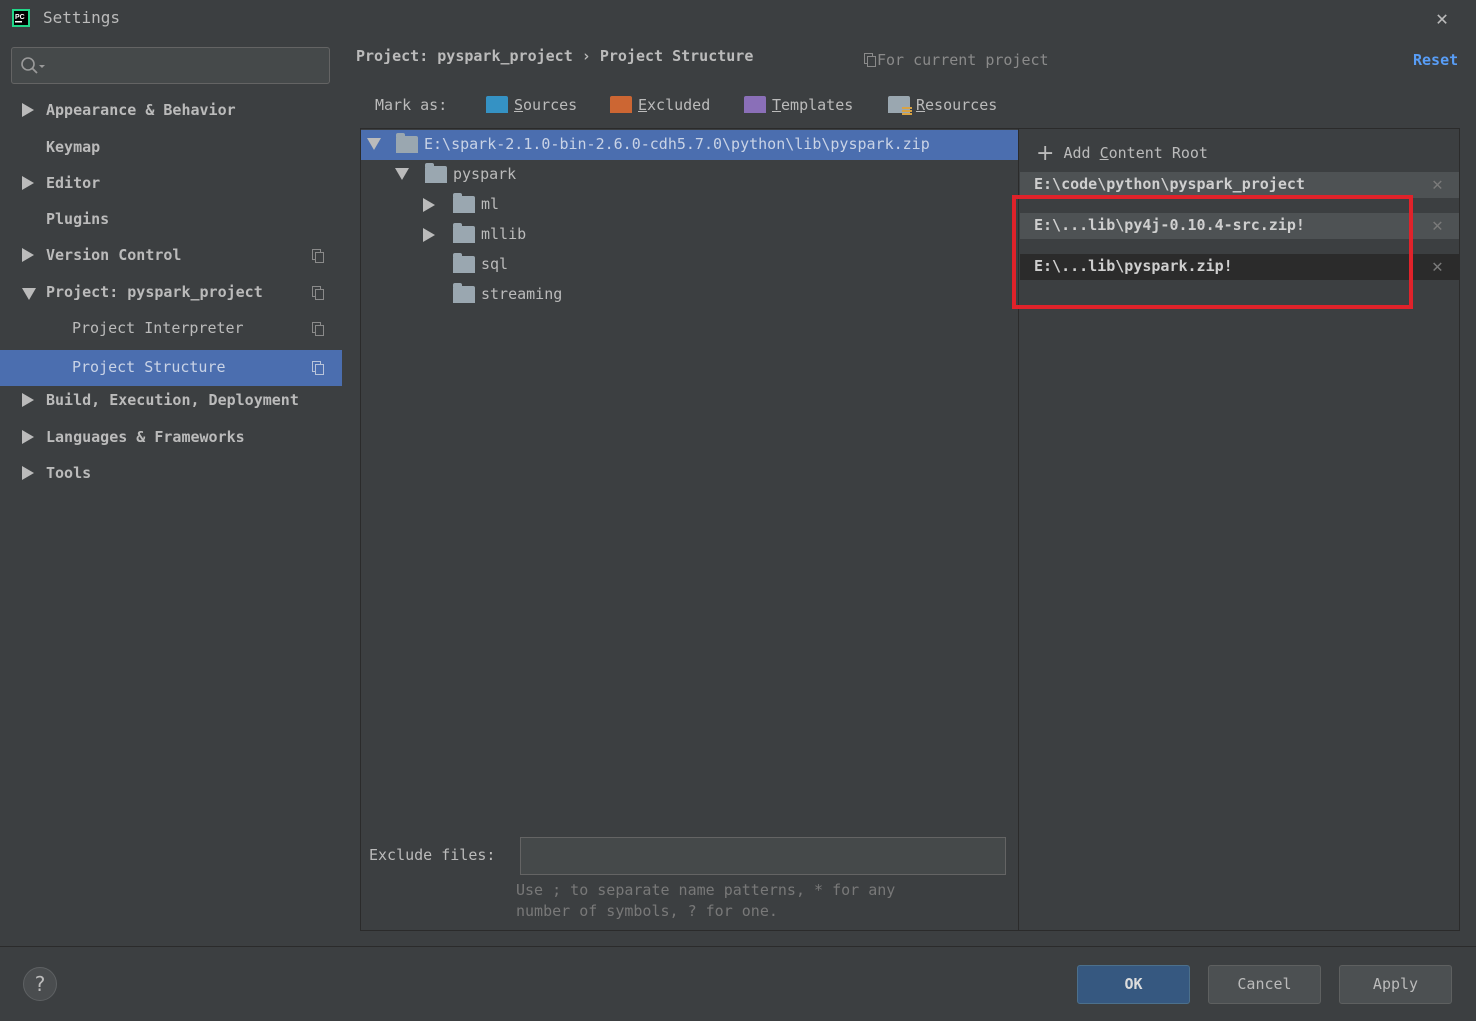 The width and height of the screenshot is (1476, 1021). What do you see at coordinates (171, 474) in the screenshot?
I see `sidebar-item-tools: Tools` at bounding box center [171, 474].